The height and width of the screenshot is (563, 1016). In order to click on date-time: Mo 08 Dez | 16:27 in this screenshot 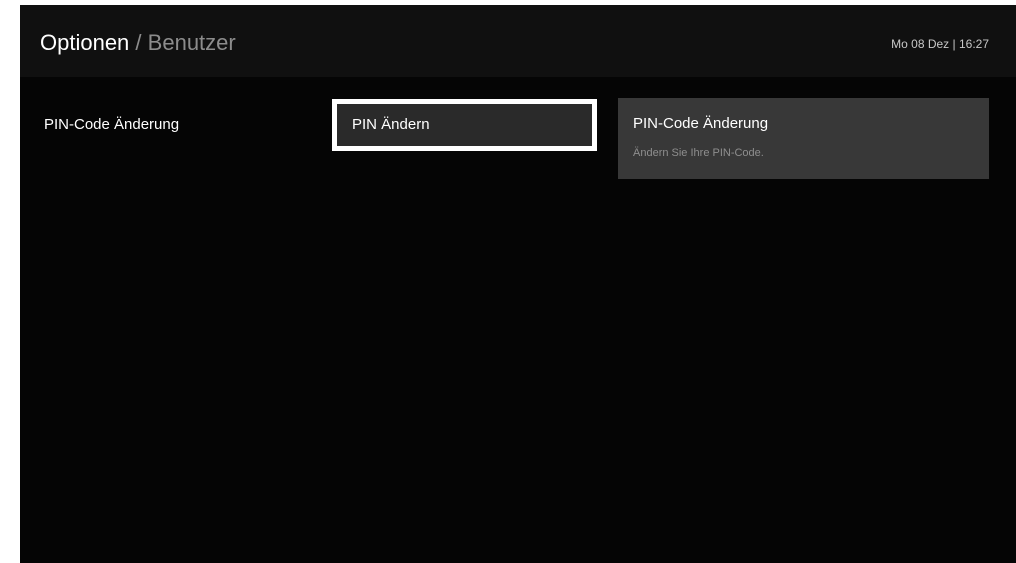, I will do `click(940, 44)`.